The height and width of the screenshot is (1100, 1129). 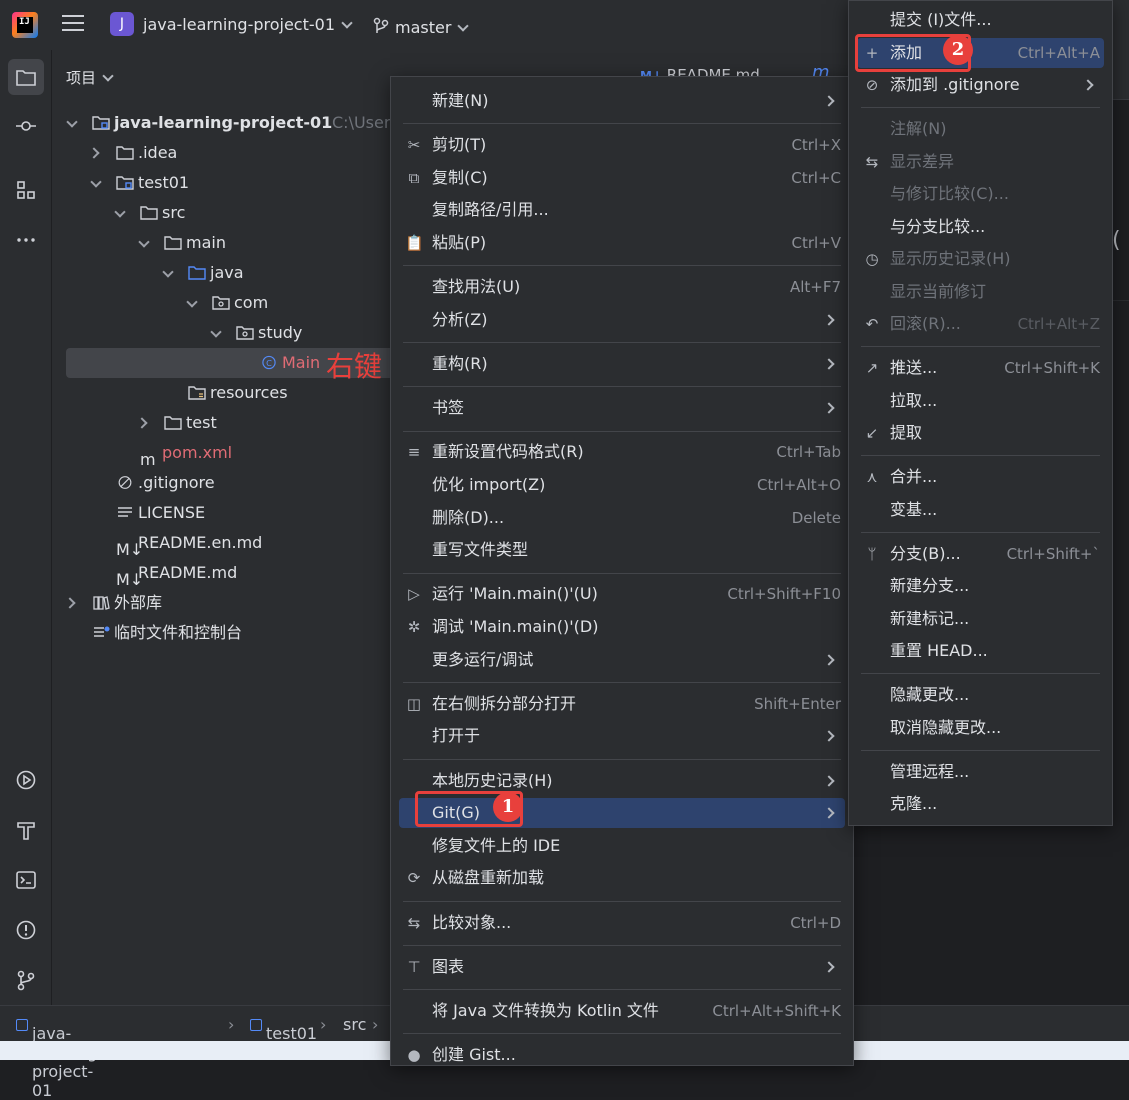 I want to click on menu-item-2: ✂ 剪切(T) Ctrl+X, so click(x=622, y=145).